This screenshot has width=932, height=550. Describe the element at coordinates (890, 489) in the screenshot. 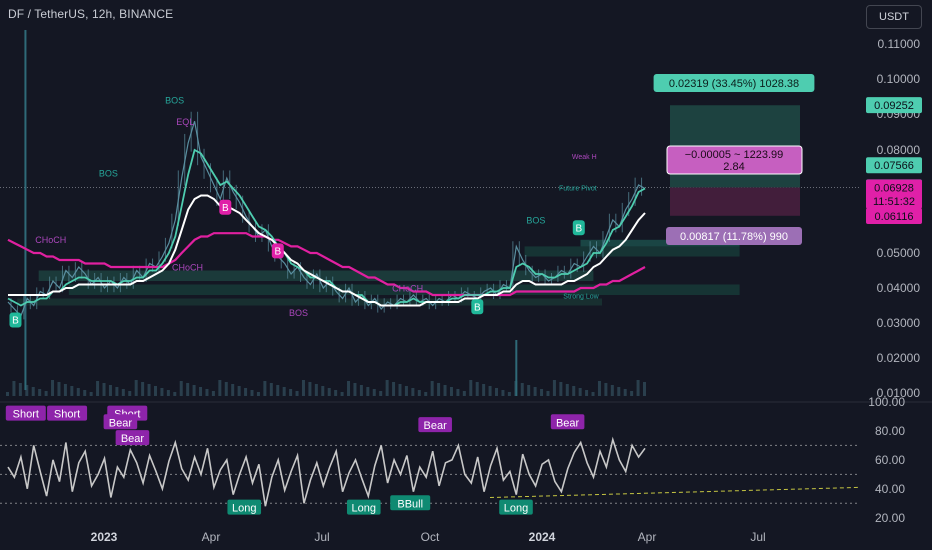

I see `osc-axis-tick: 40.00` at that location.